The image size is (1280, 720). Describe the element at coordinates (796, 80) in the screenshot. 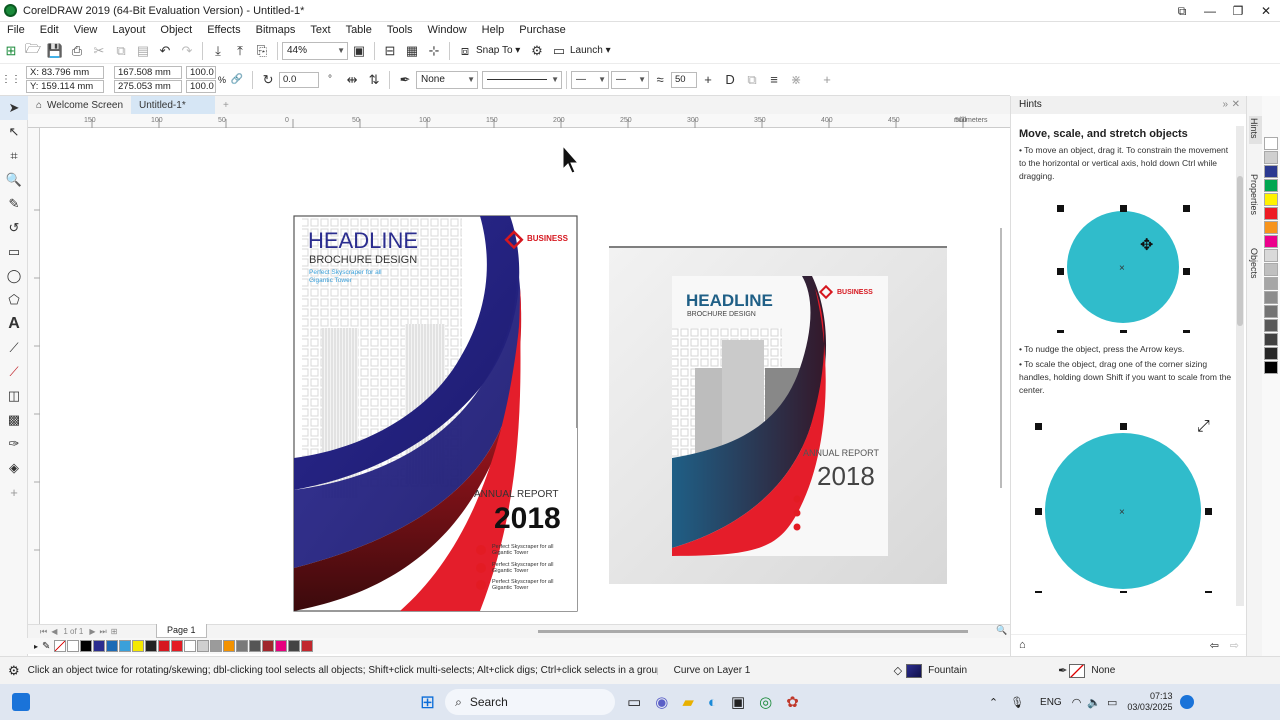

I see `quick-customize-icon: ⋇` at that location.